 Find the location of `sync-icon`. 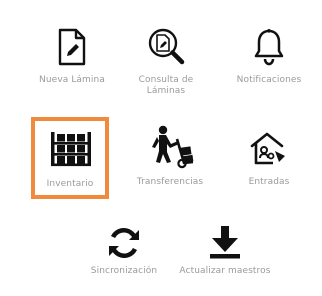

sync-icon is located at coordinates (124, 243).